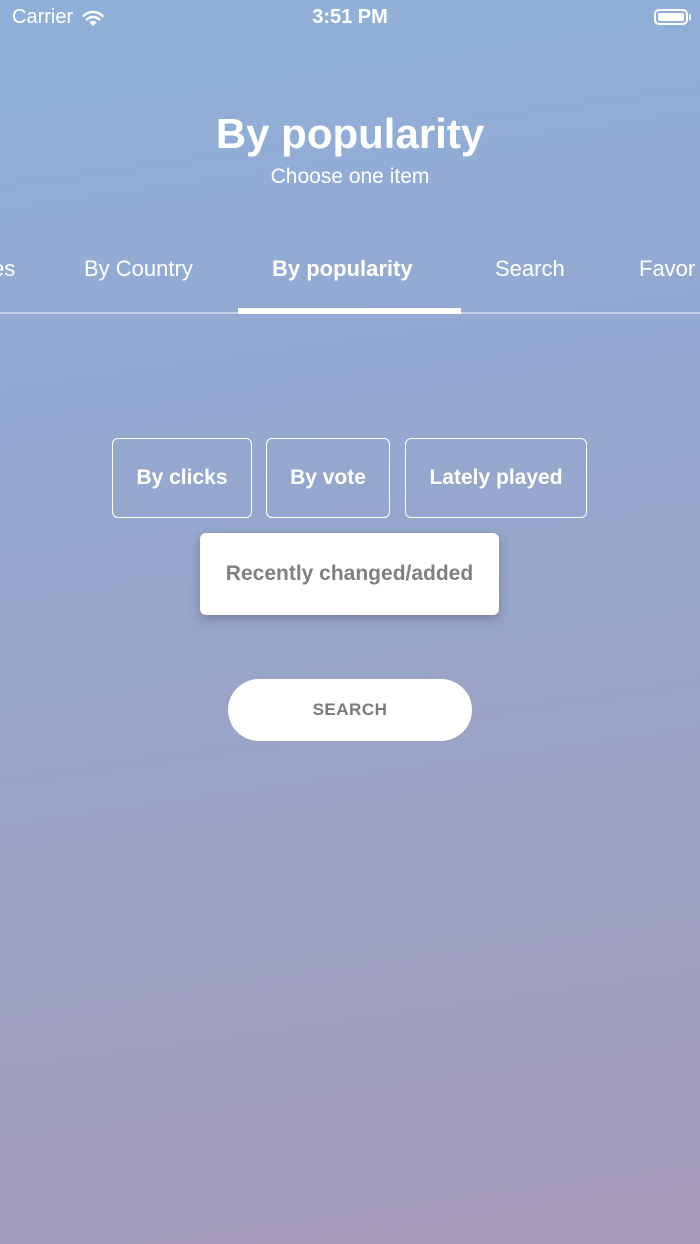 This screenshot has height=1244, width=700. What do you see at coordinates (182, 478) in the screenshot?
I see `filter-by-clicks-button: By clicks` at bounding box center [182, 478].